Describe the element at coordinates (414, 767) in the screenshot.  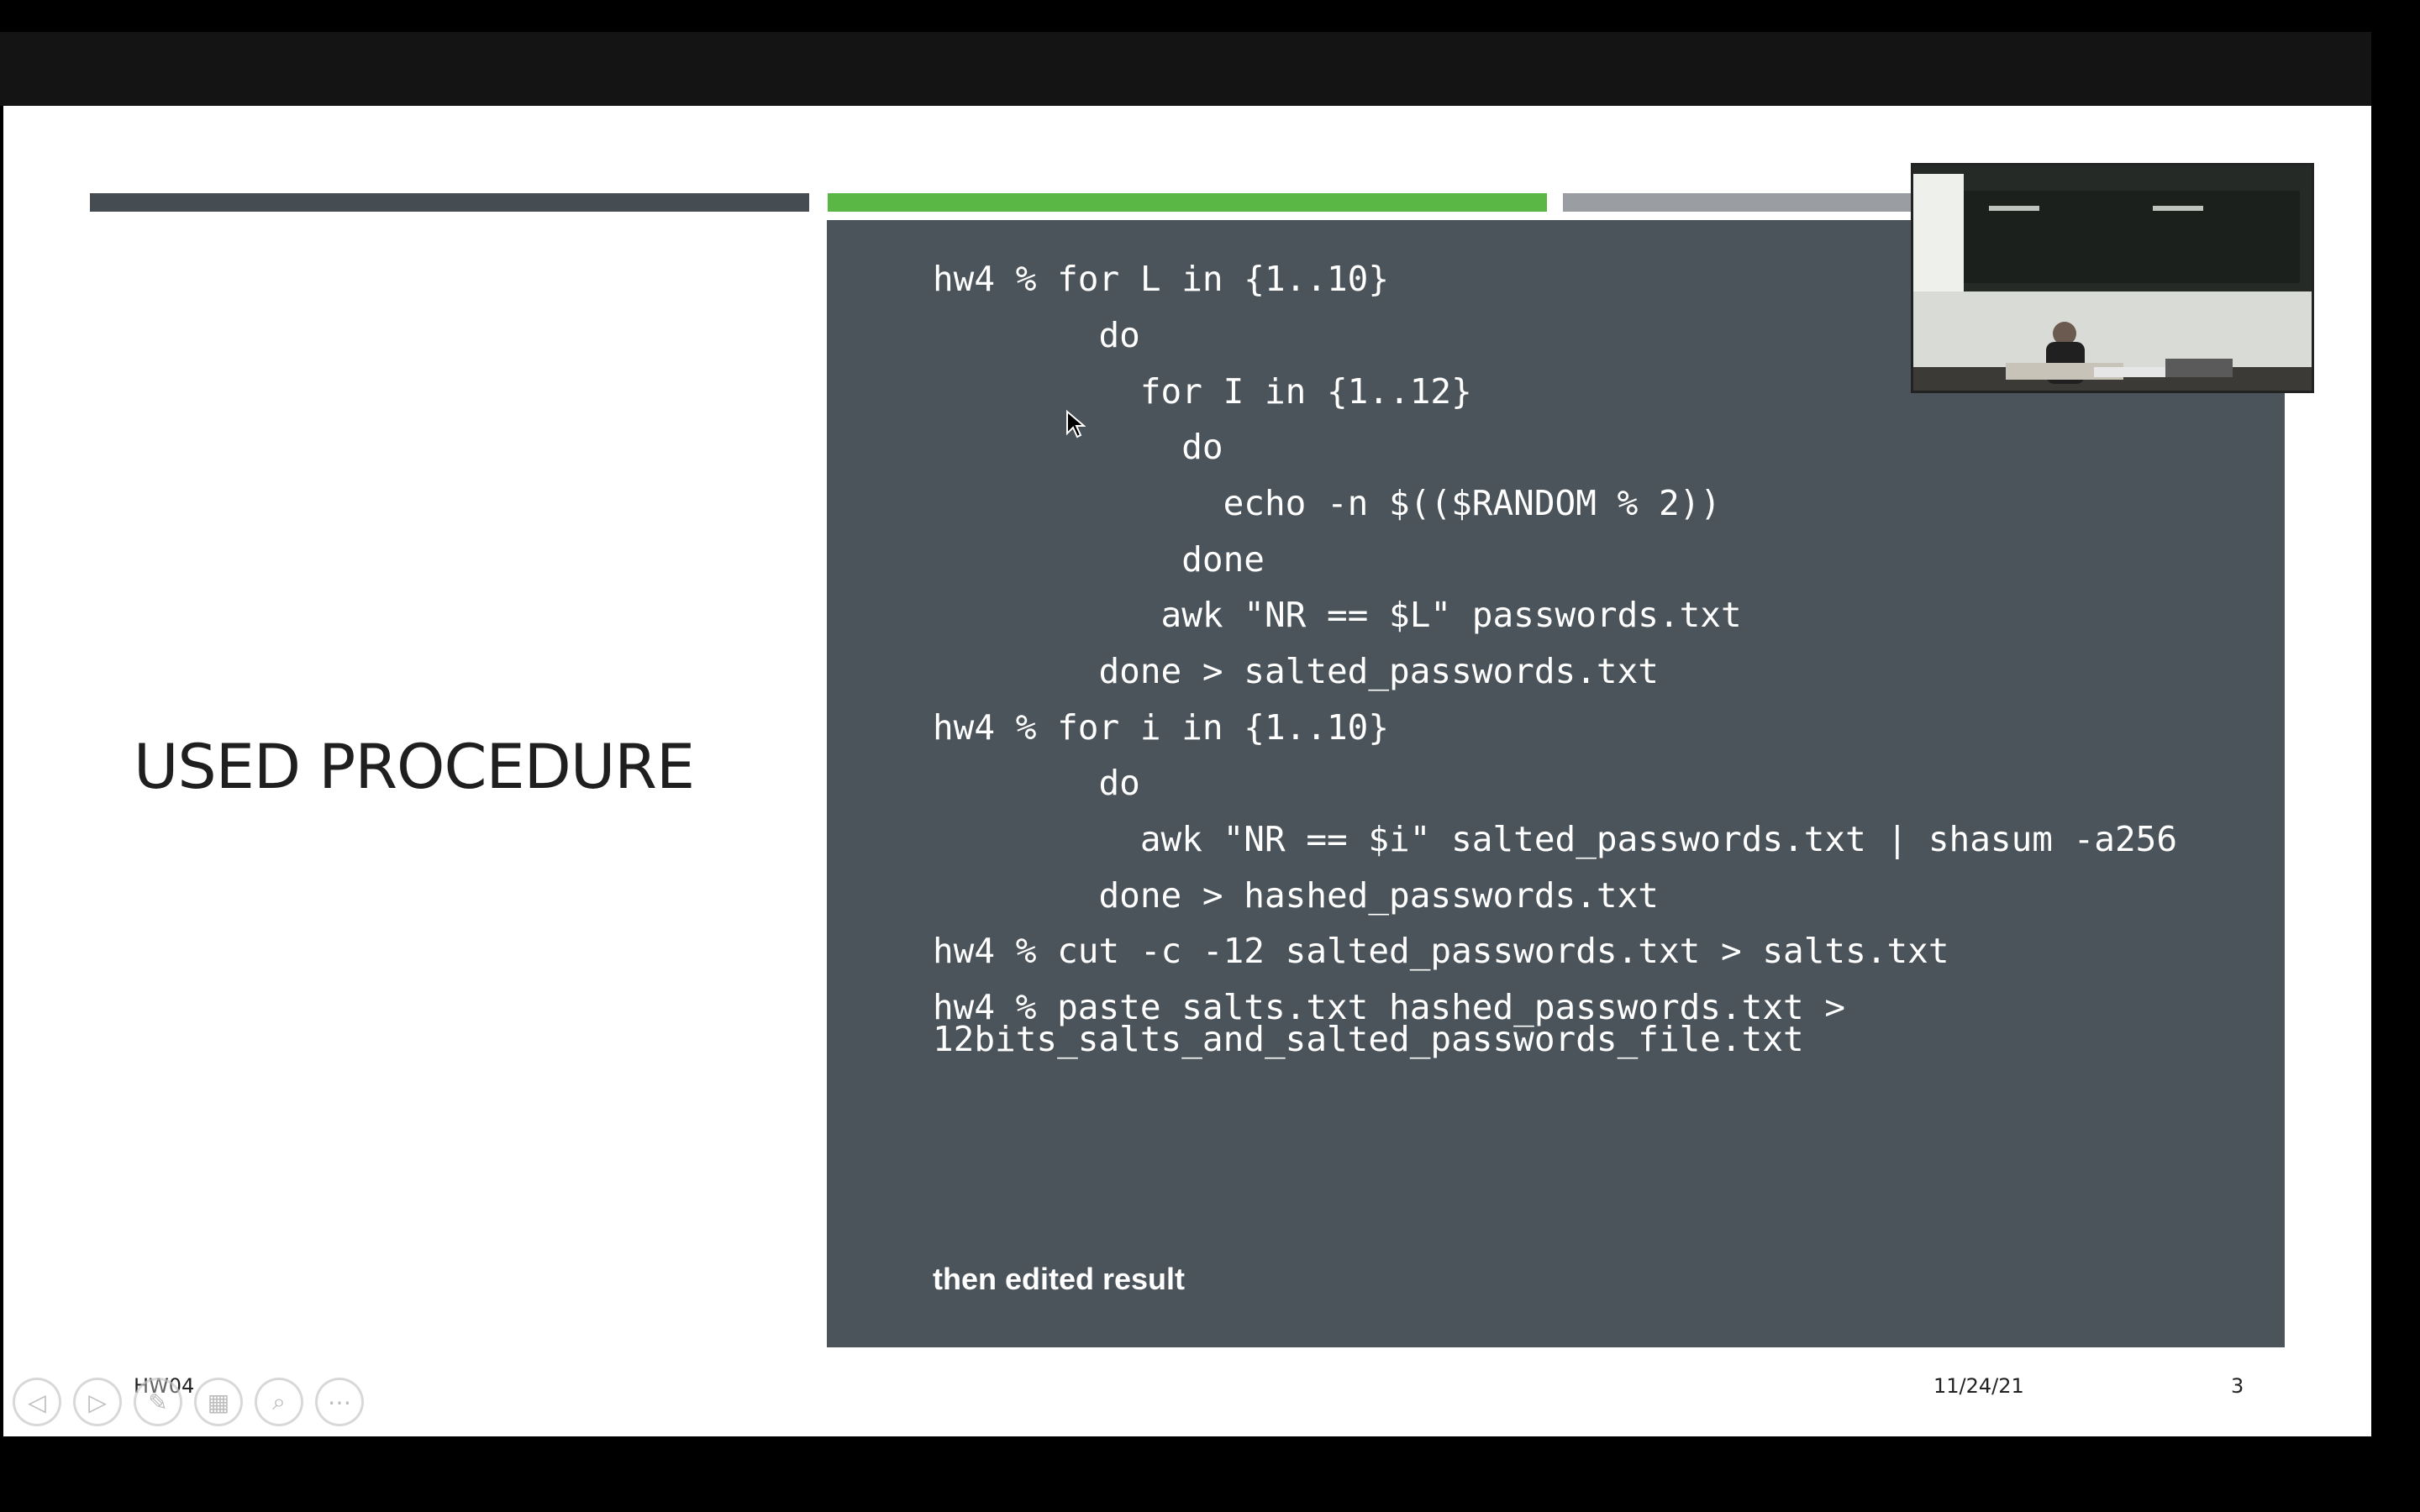
I see `slide-title: USED PROCEDURE` at that location.